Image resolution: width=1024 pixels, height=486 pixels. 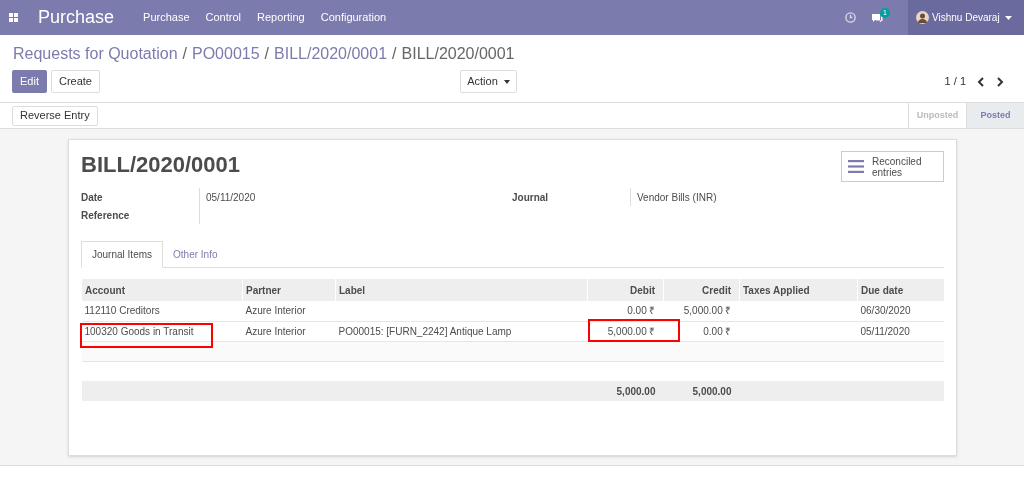 I want to click on field-value: Vendor Bills (INR), so click(x=677, y=197).